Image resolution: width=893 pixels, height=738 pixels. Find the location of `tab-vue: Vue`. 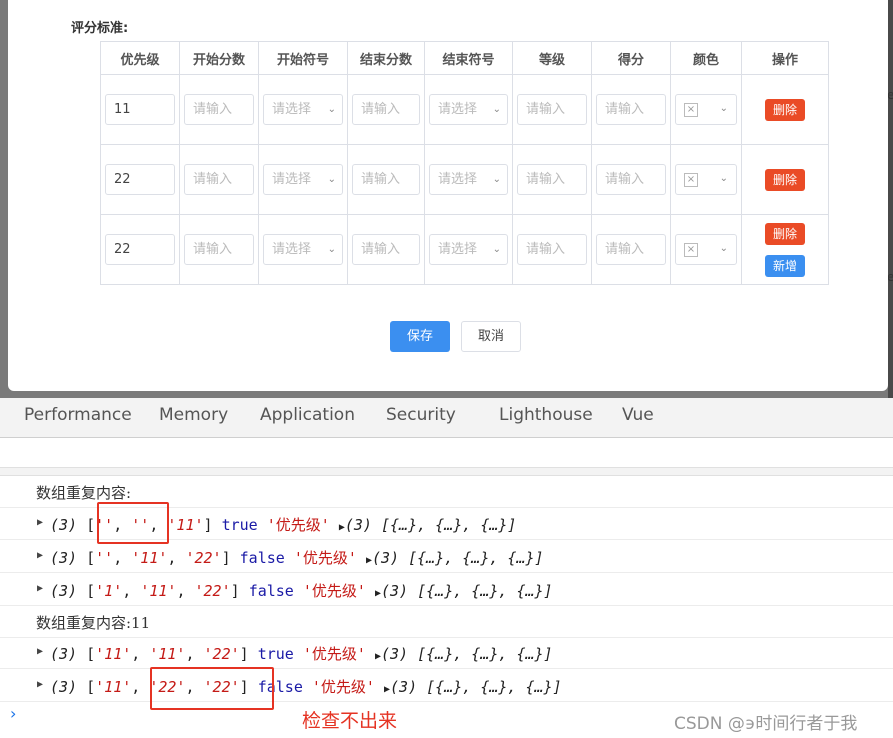

tab-vue: Vue is located at coordinates (638, 415).